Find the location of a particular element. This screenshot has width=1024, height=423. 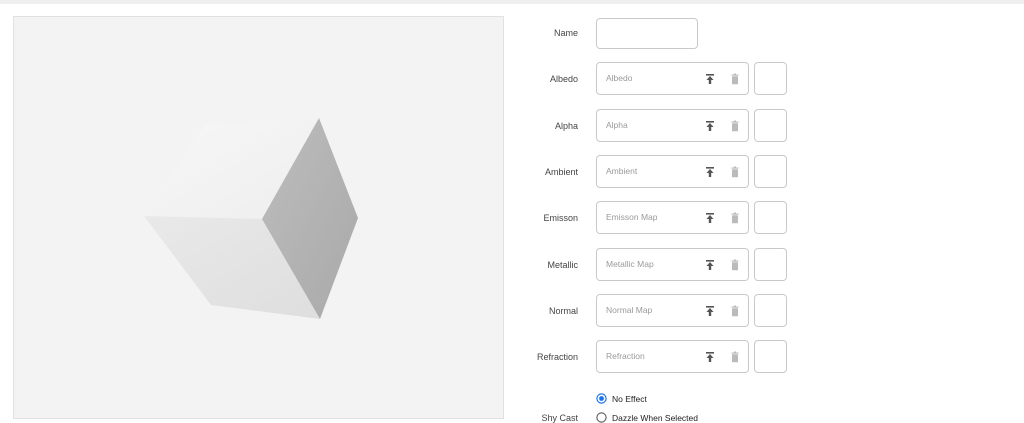

ambient-input: Ambient is located at coordinates (672, 171).